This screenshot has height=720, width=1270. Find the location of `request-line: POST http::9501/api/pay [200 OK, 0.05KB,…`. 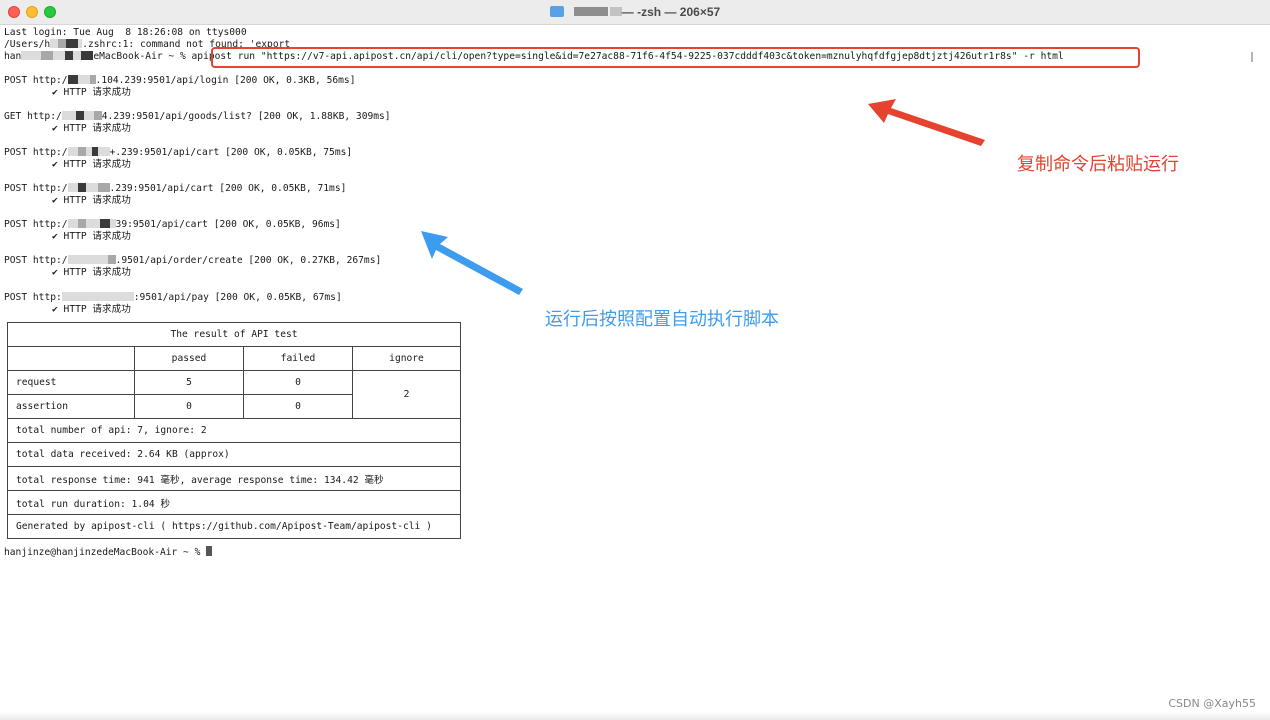

request-line: POST http::9501/api/pay [200 OK, 0.05KB,… is located at coordinates (173, 297).